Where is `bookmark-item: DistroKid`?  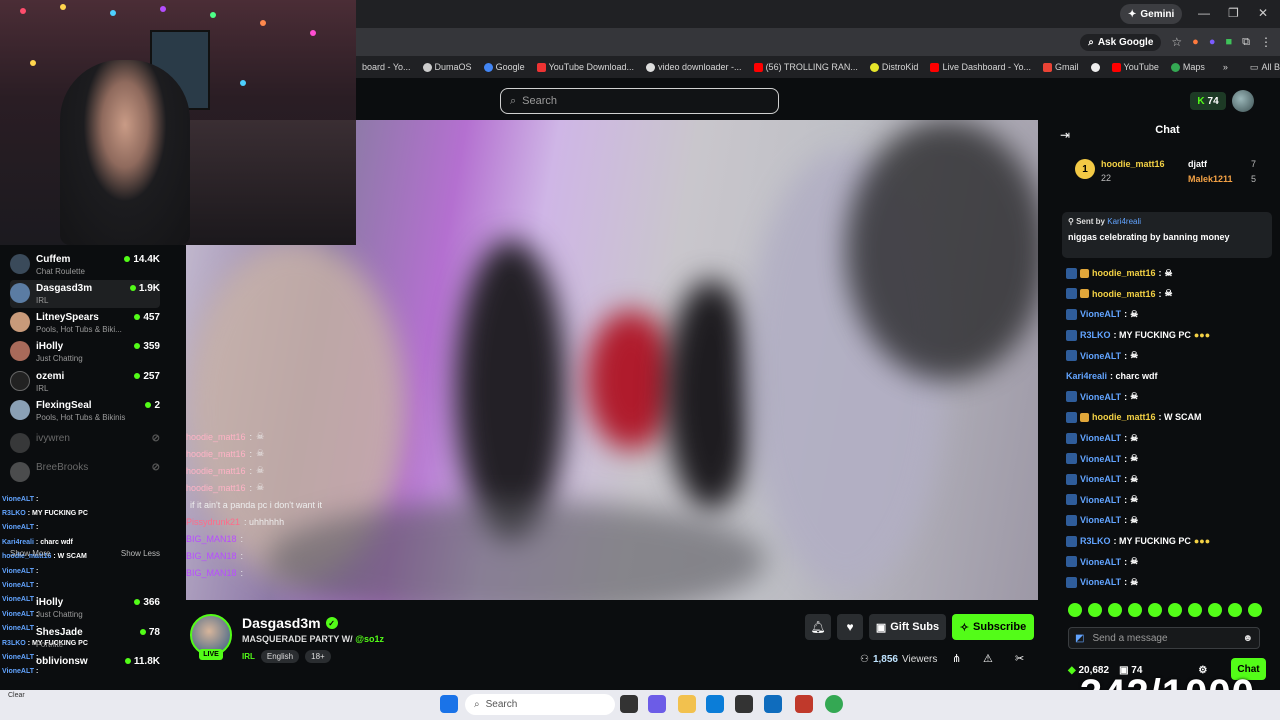
bookmark-item: DistroKid is located at coordinates (894, 67).